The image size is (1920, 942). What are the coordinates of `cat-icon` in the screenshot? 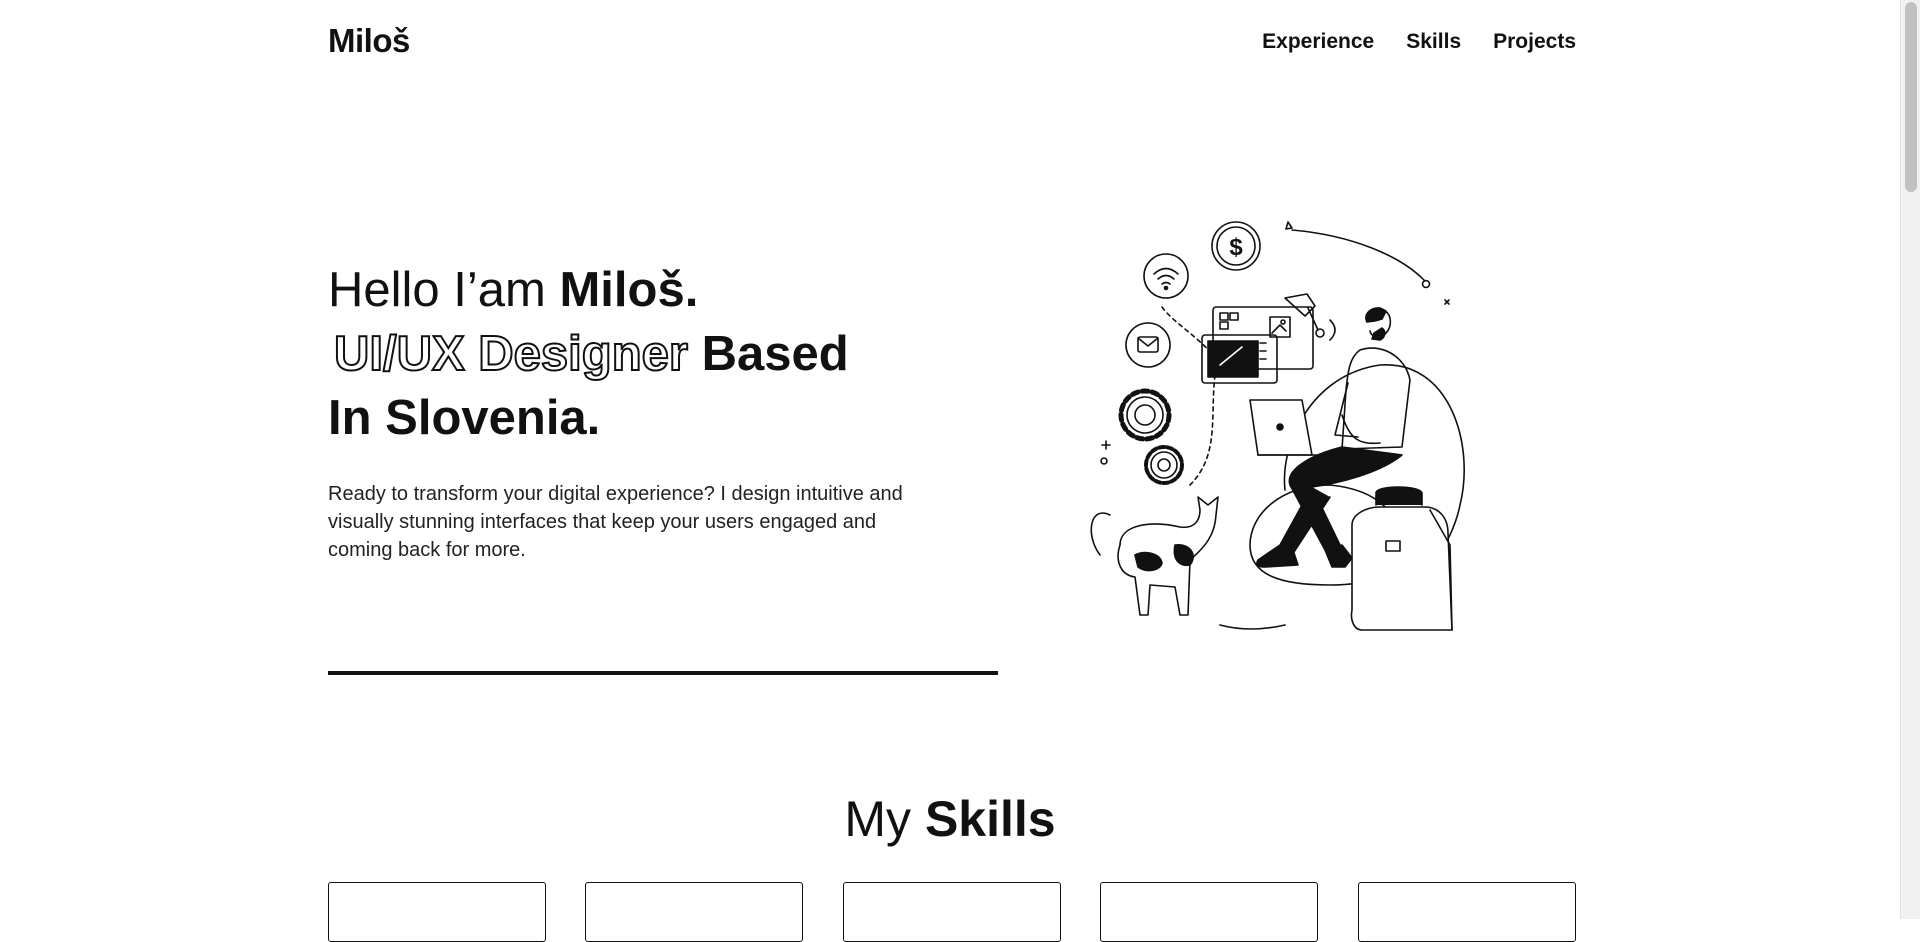 It's located at (1154, 556).